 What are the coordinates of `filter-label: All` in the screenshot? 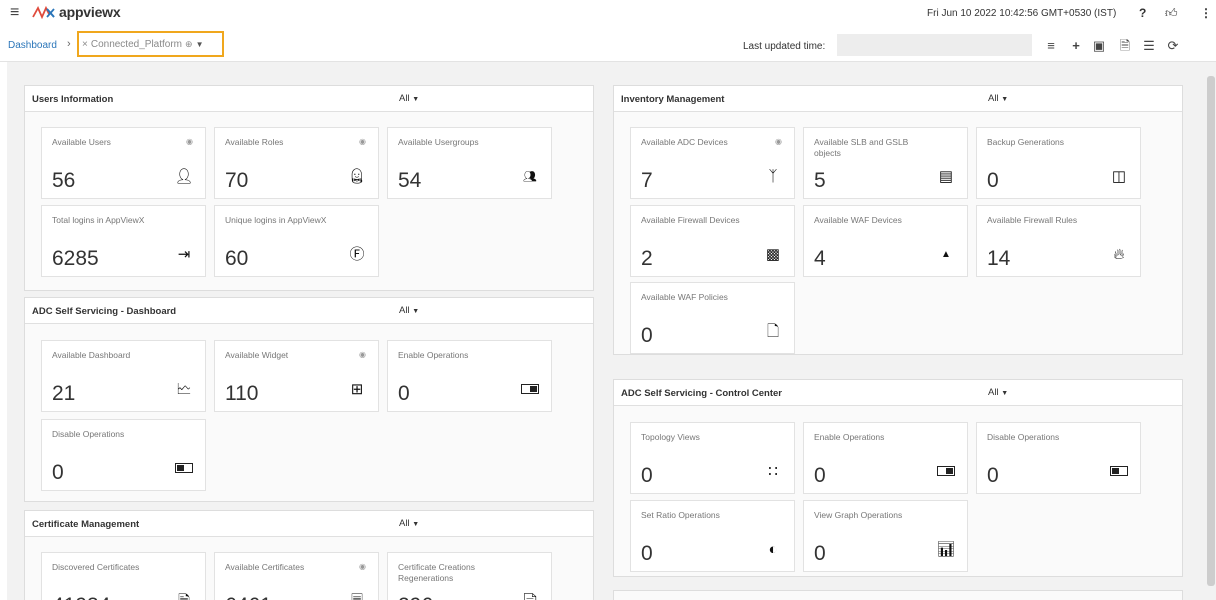 It's located at (404, 310).